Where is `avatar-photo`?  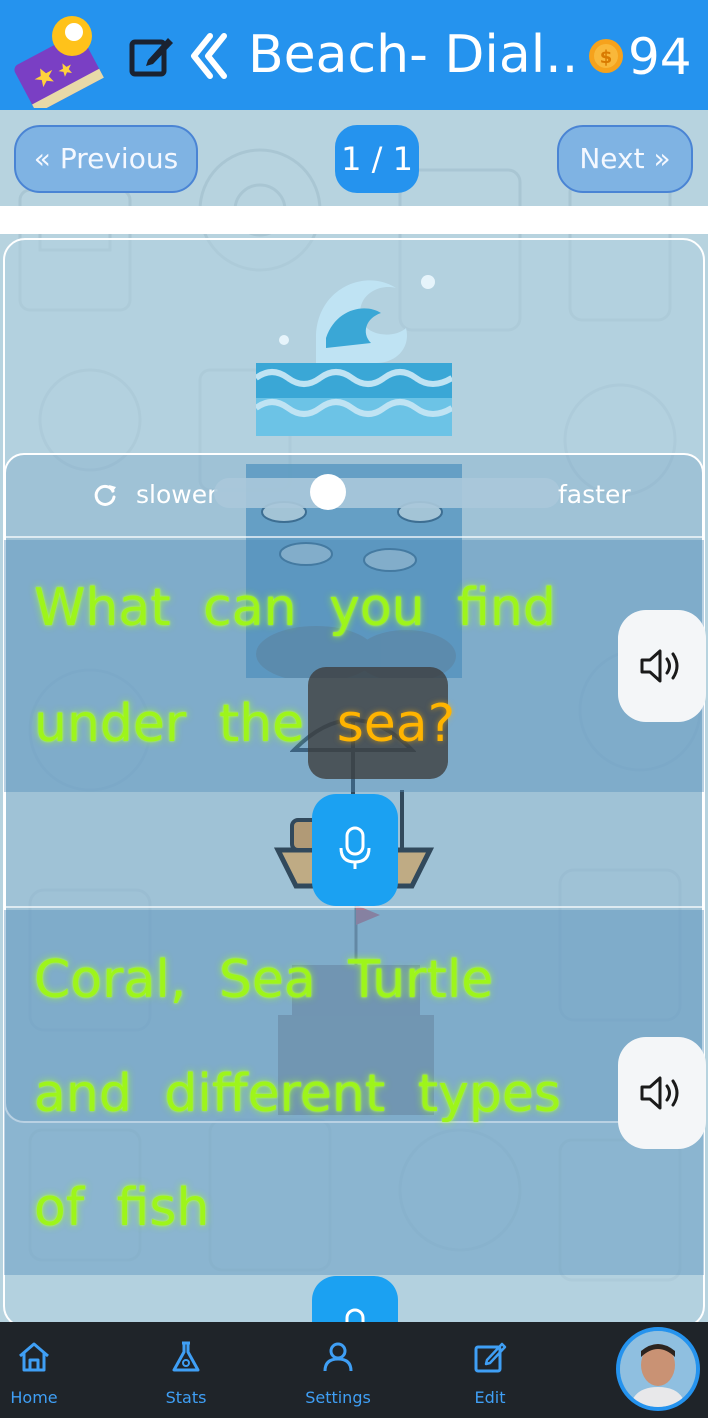
avatar-photo is located at coordinates (658, 1369).